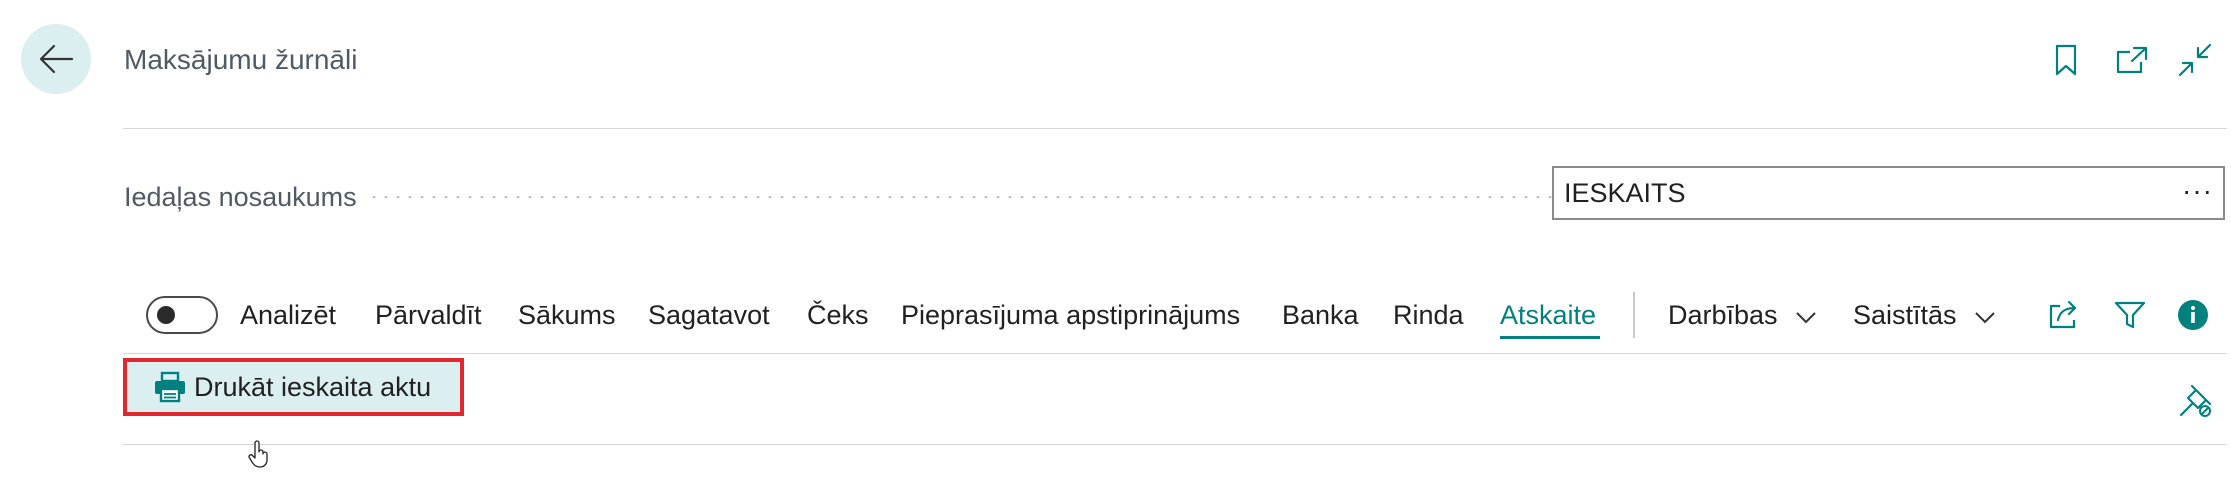 This screenshot has height=483, width=2231. What do you see at coordinates (1634, 315) in the screenshot?
I see `menu-separator` at bounding box center [1634, 315].